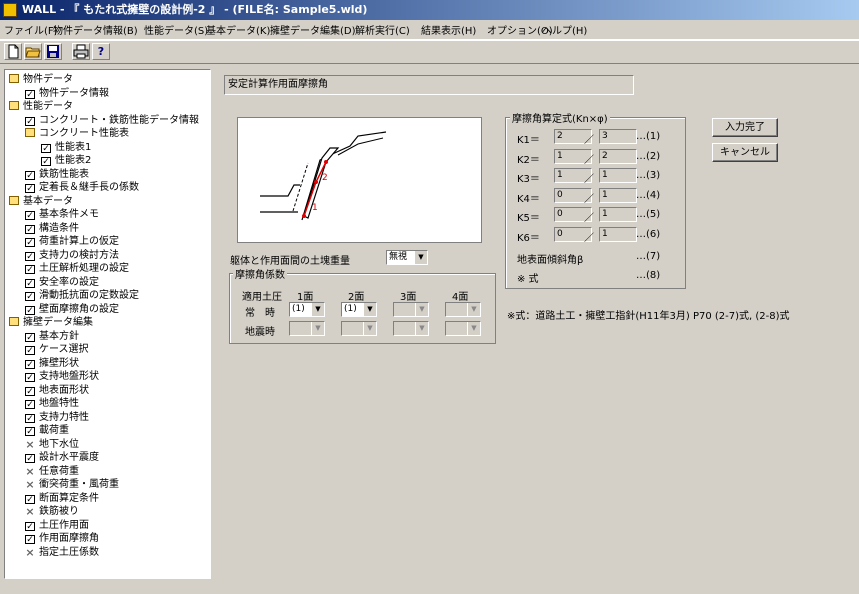 Image resolution: width=859 pixels, height=594 pixels. What do you see at coordinates (69, 214) in the screenshot?
I see `tree-item-label: 基本条件メモ` at bounding box center [69, 214].